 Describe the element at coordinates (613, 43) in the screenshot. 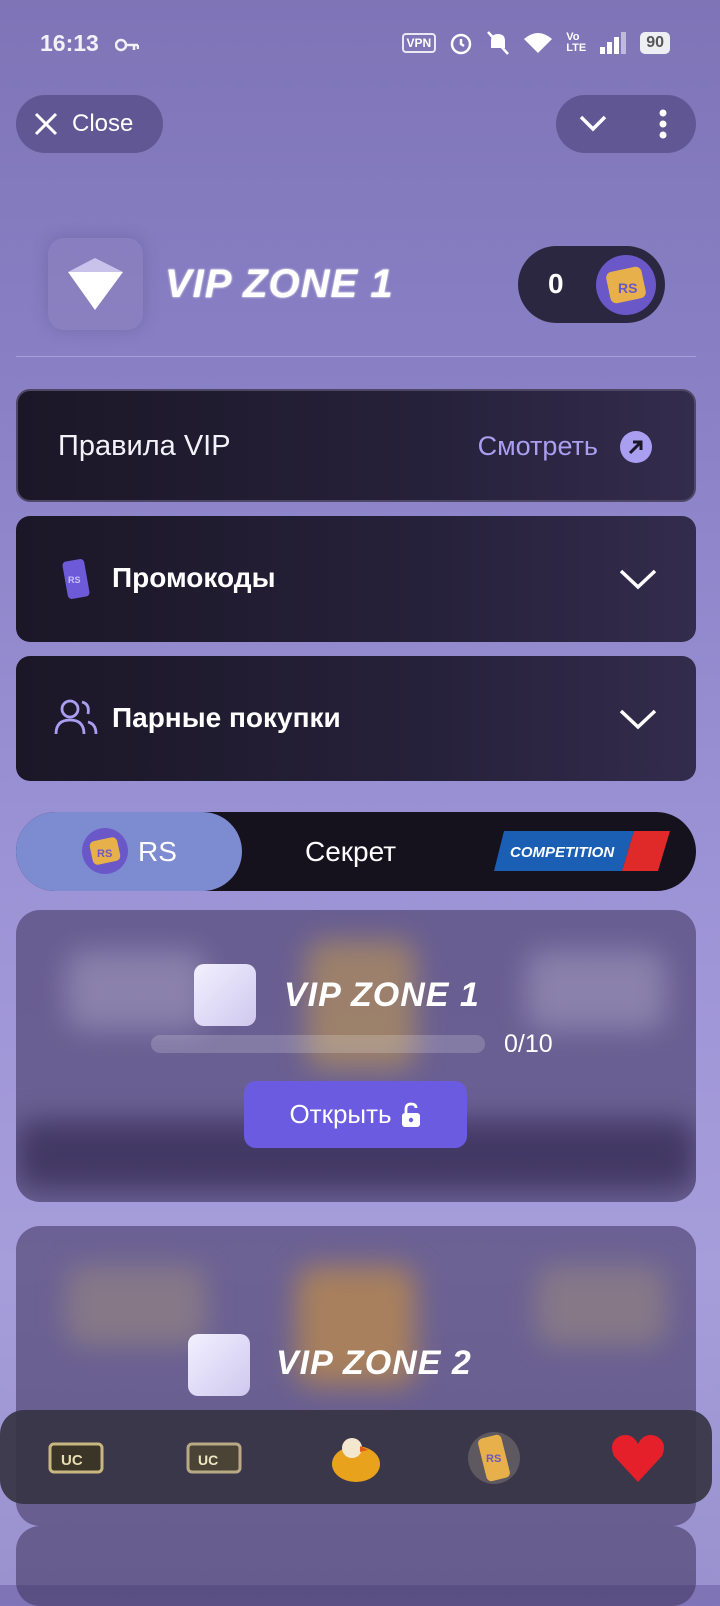

I see `signal-icon` at that location.